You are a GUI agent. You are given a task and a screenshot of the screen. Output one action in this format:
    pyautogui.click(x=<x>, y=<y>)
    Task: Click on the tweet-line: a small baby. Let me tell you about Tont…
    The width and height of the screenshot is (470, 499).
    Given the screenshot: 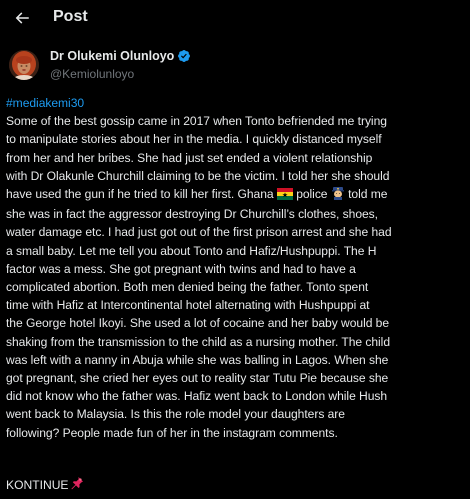 What is the action you would take?
    pyautogui.click(x=191, y=250)
    